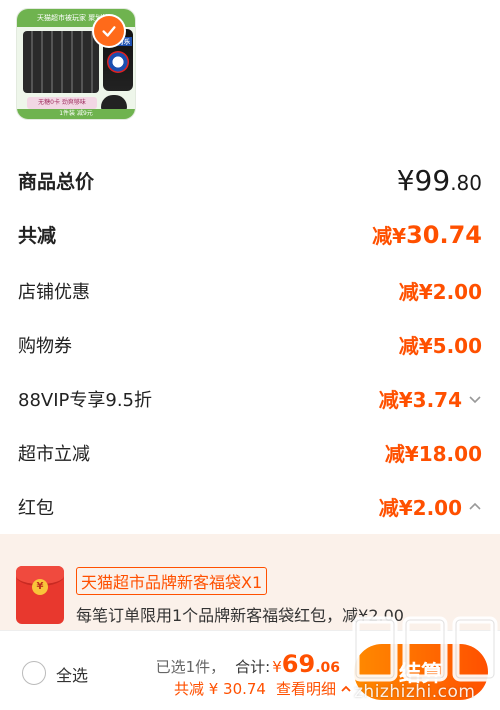 The image size is (500, 710). Describe the element at coordinates (277, 667) in the screenshot. I see `pay-currency: ¥` at that location.